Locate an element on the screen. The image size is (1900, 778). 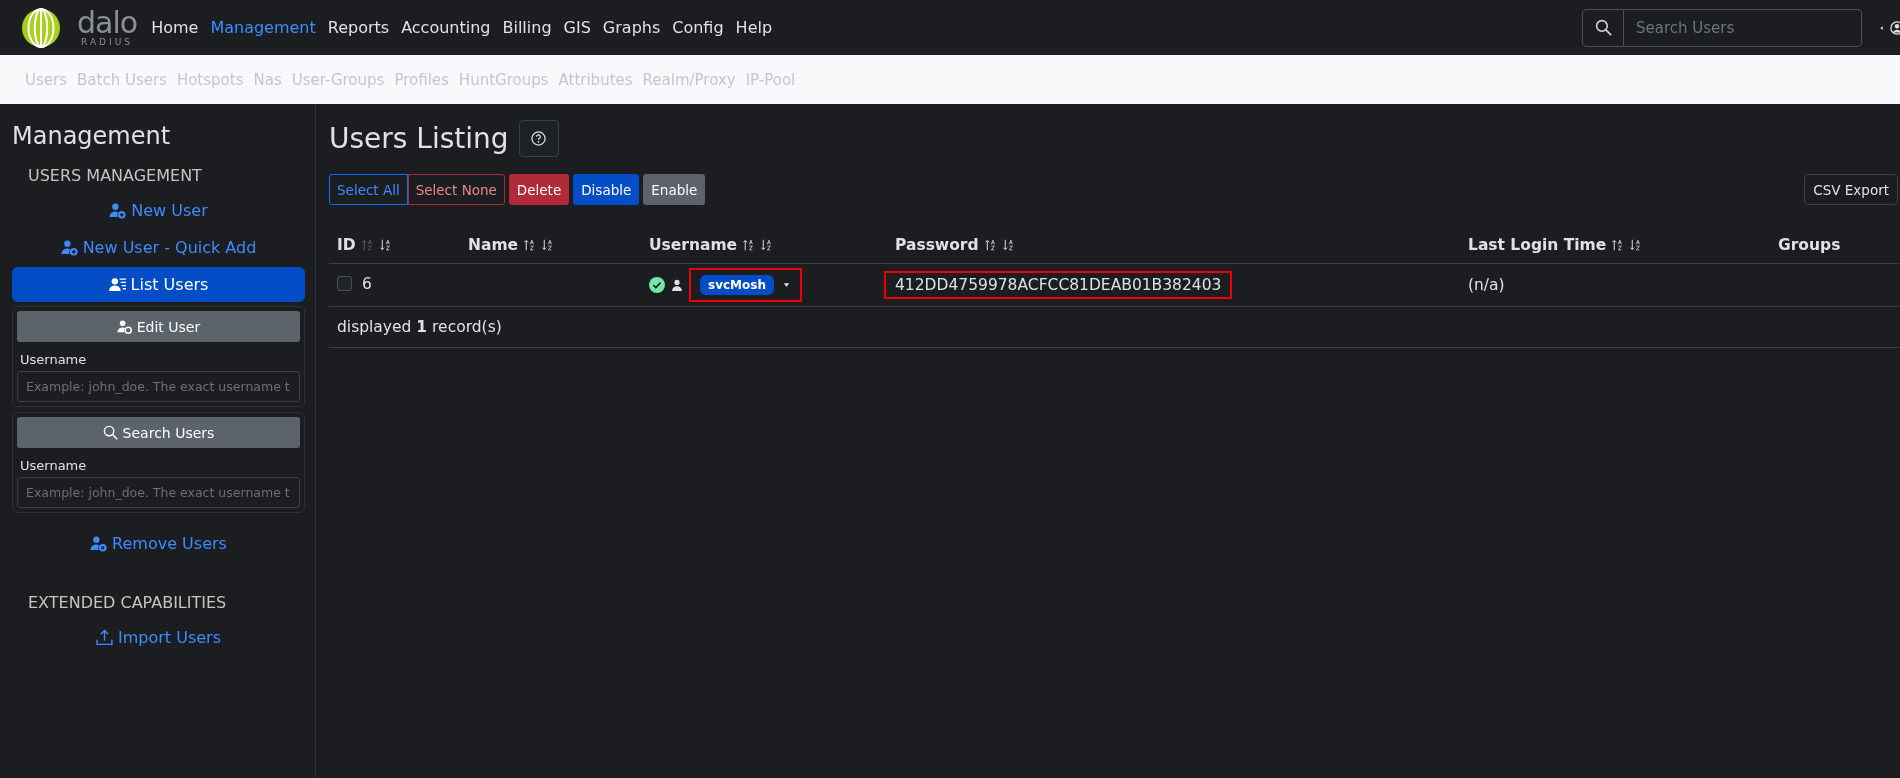
last-login-cell: (n/a) is located at coordinates (1486, 285).